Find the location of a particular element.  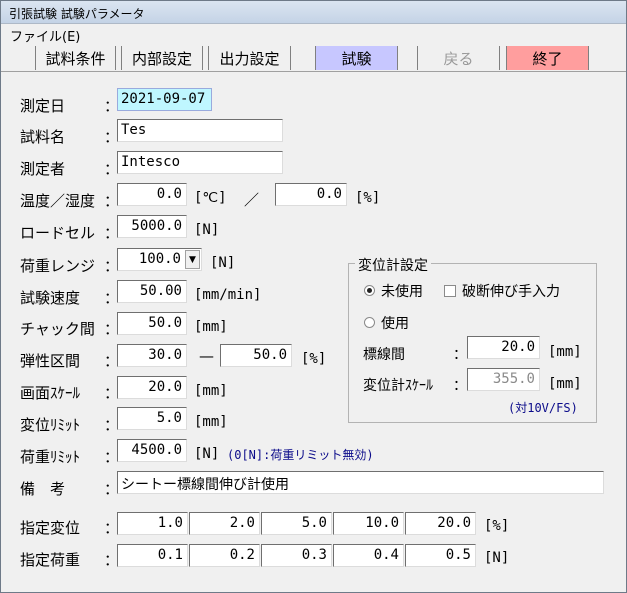

sample-name-field: Tes is located at coordinates (200, 130).